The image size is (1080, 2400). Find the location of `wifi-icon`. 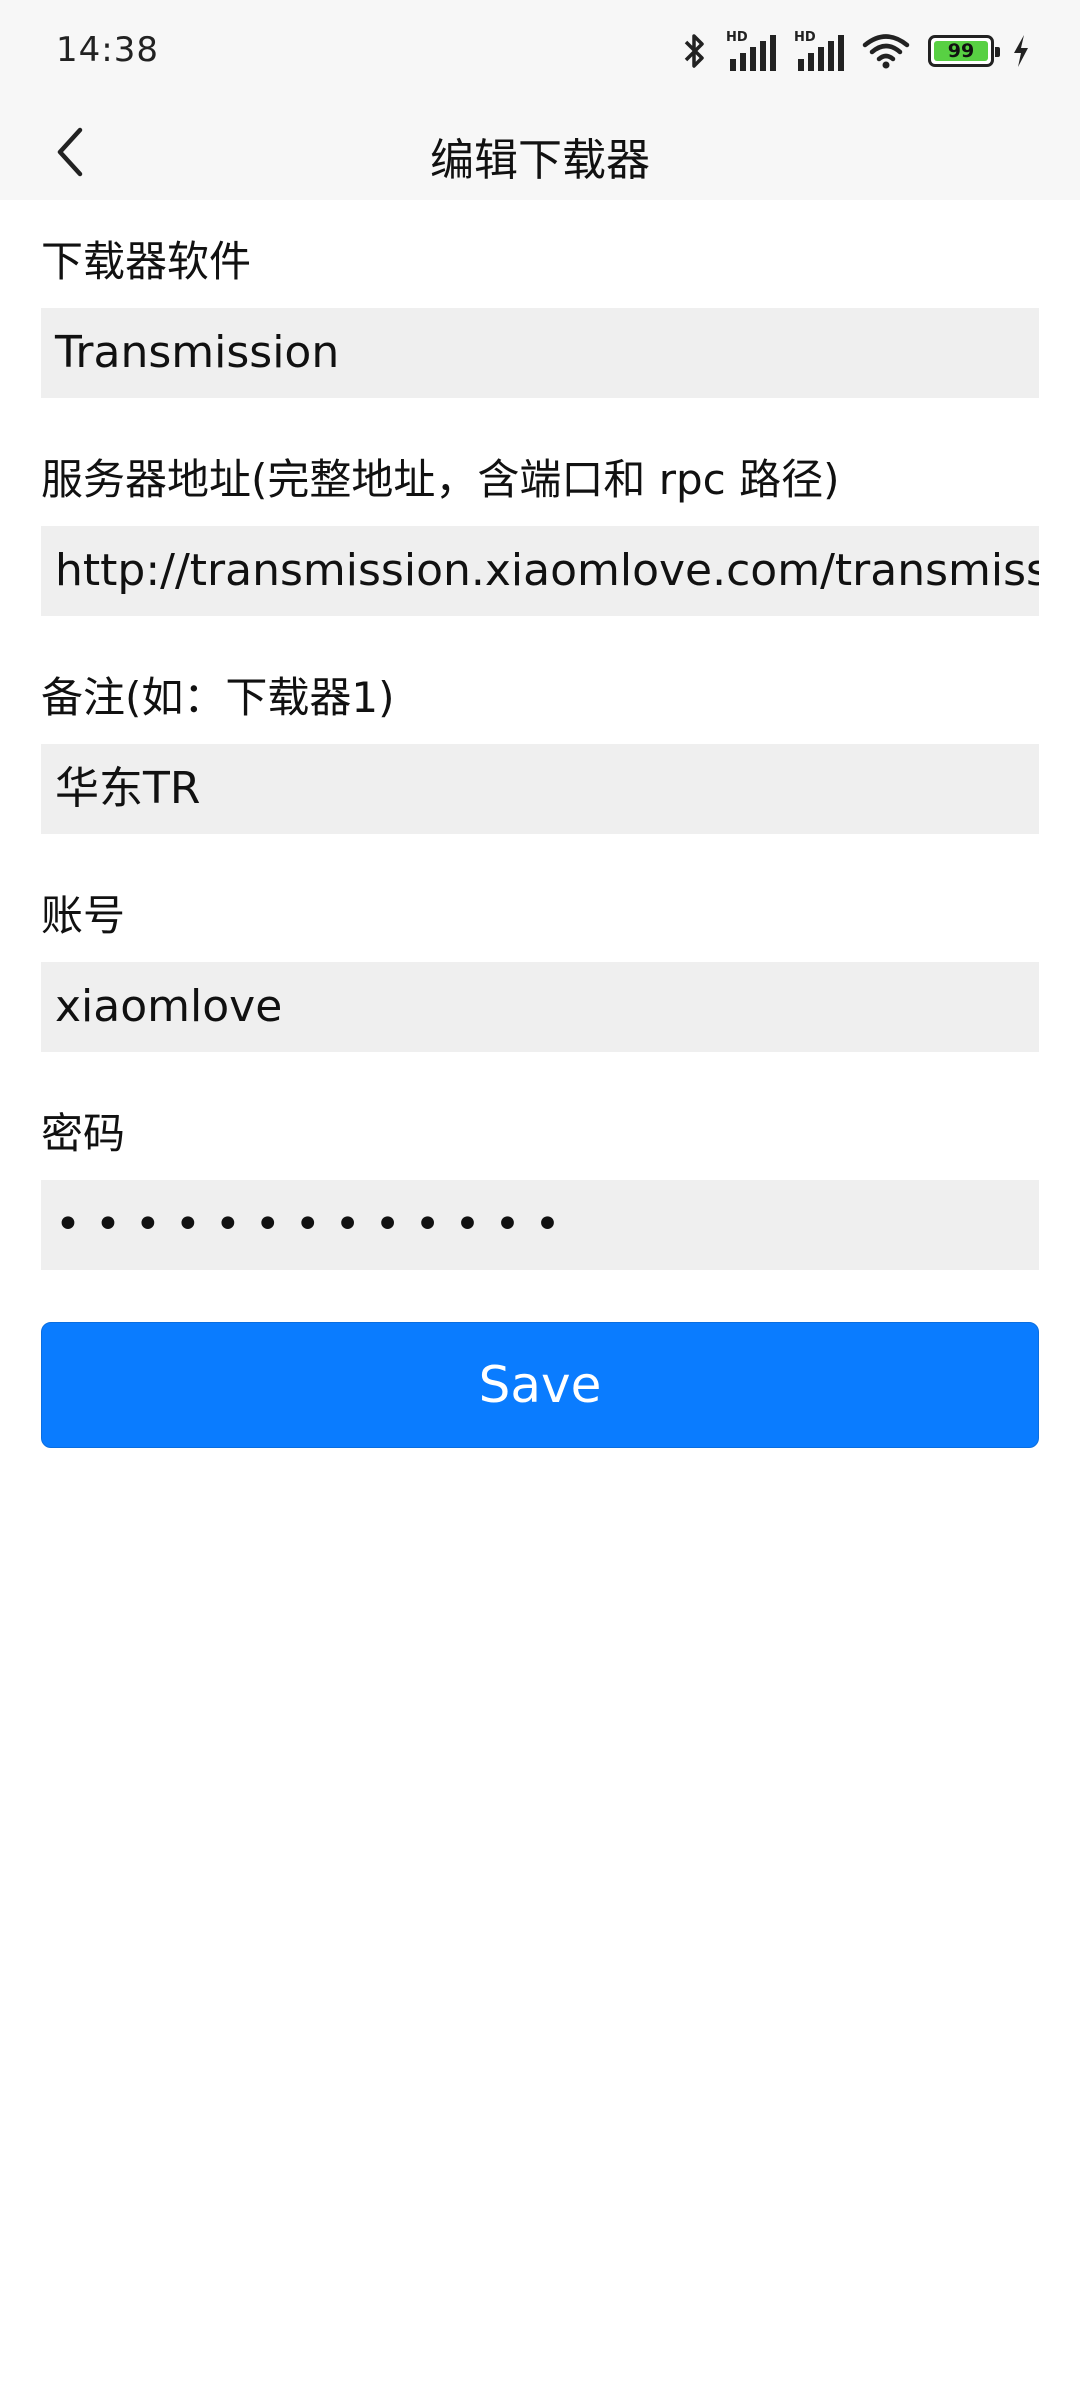

wifi-icon is located at coordinates (886, 51).